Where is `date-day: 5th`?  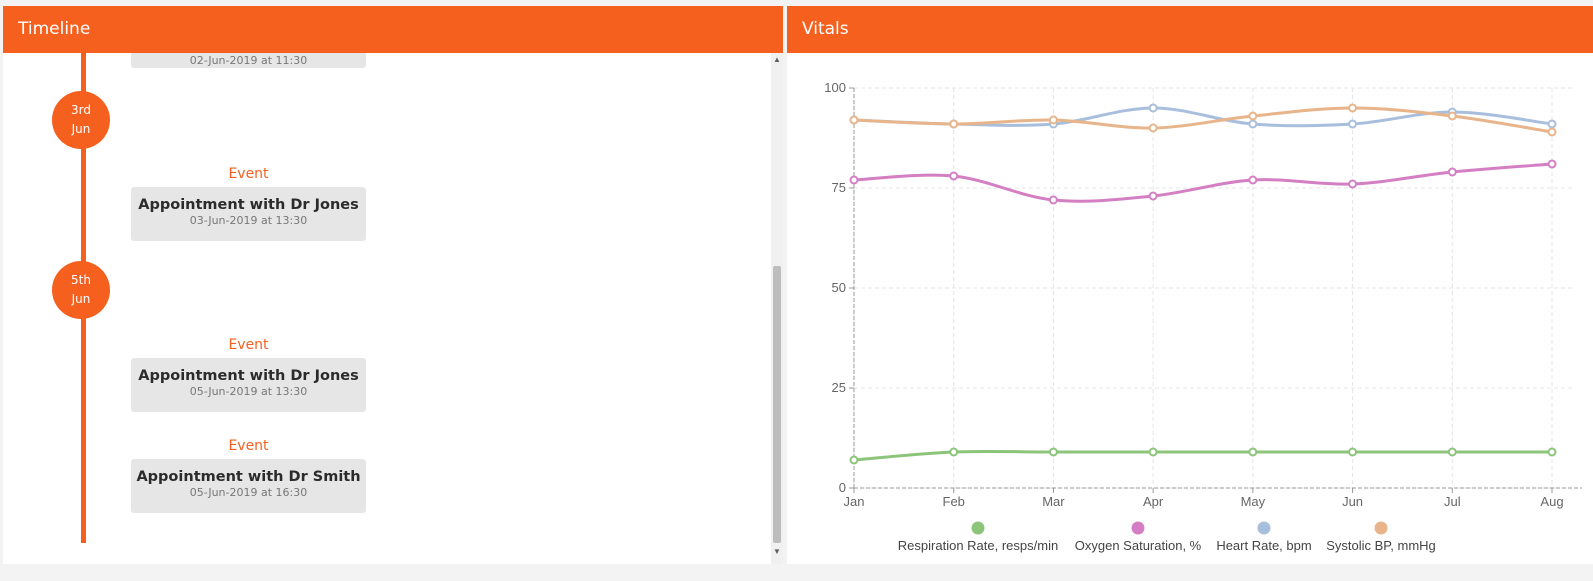
date-day: 5th is located at coordinates (81, 280).